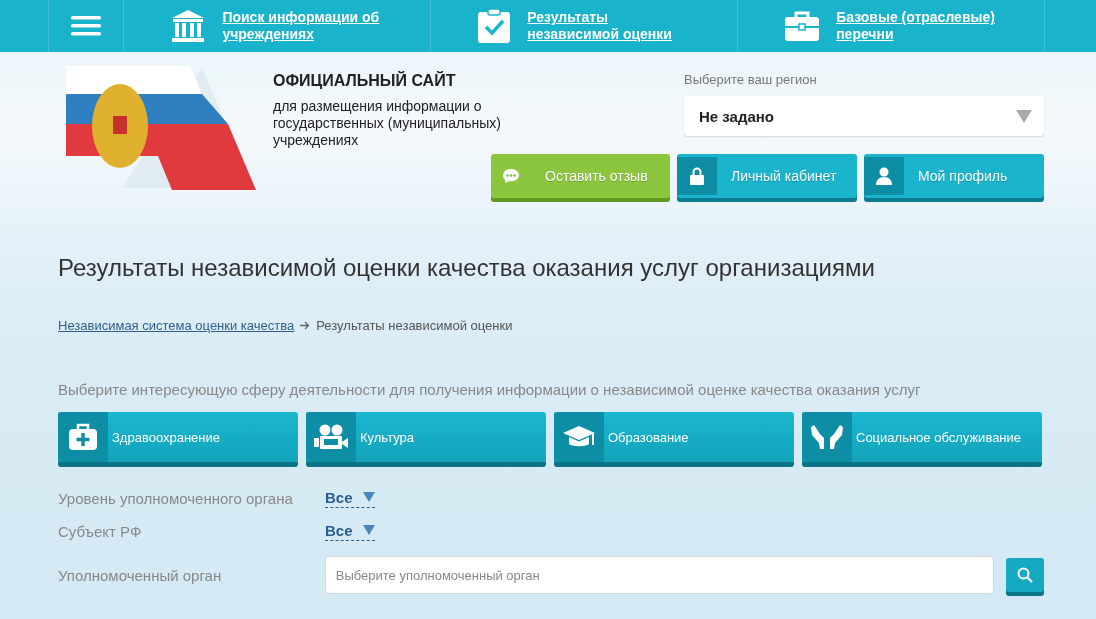 This screenshot has width=1096, height=619. Describe the element at coordinates (921, 26) in the screenshot. I see `nav-link: Базовые (отраслевые) перечни` at that location.